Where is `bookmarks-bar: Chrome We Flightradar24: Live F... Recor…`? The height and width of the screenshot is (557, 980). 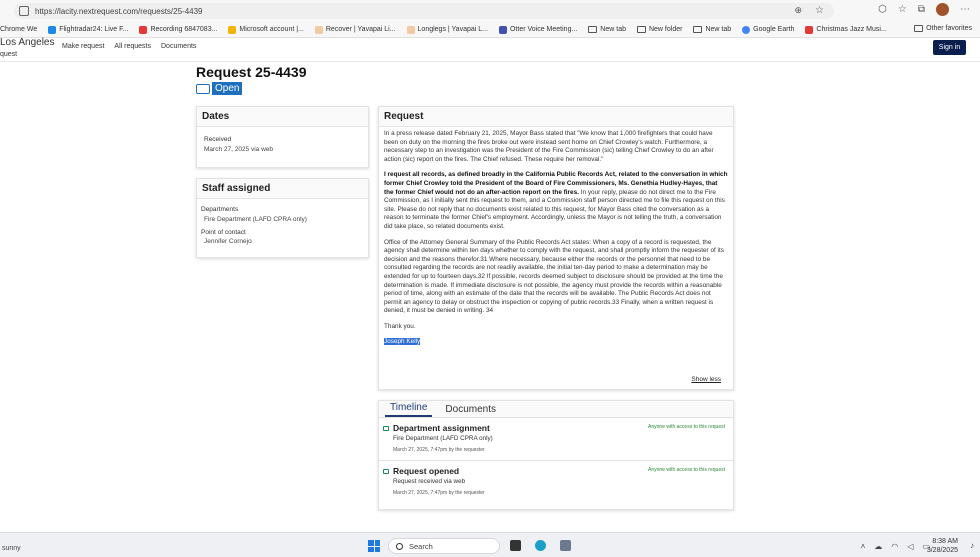
bookmarks-bar: Chrome We Flightradar24: Live F... Recor… is located at coordinates (490, 30).